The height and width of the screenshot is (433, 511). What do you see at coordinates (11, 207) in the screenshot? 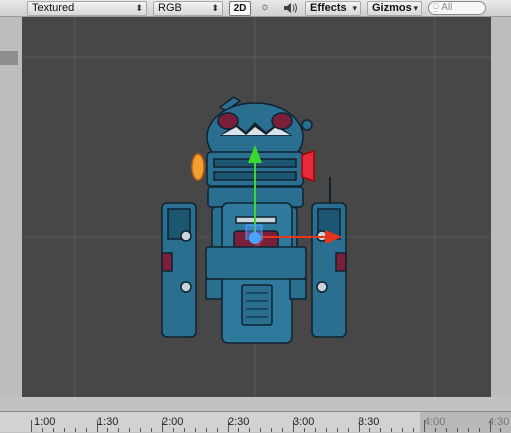
I see `left-panel-edge` at bounding box center [11, 207].